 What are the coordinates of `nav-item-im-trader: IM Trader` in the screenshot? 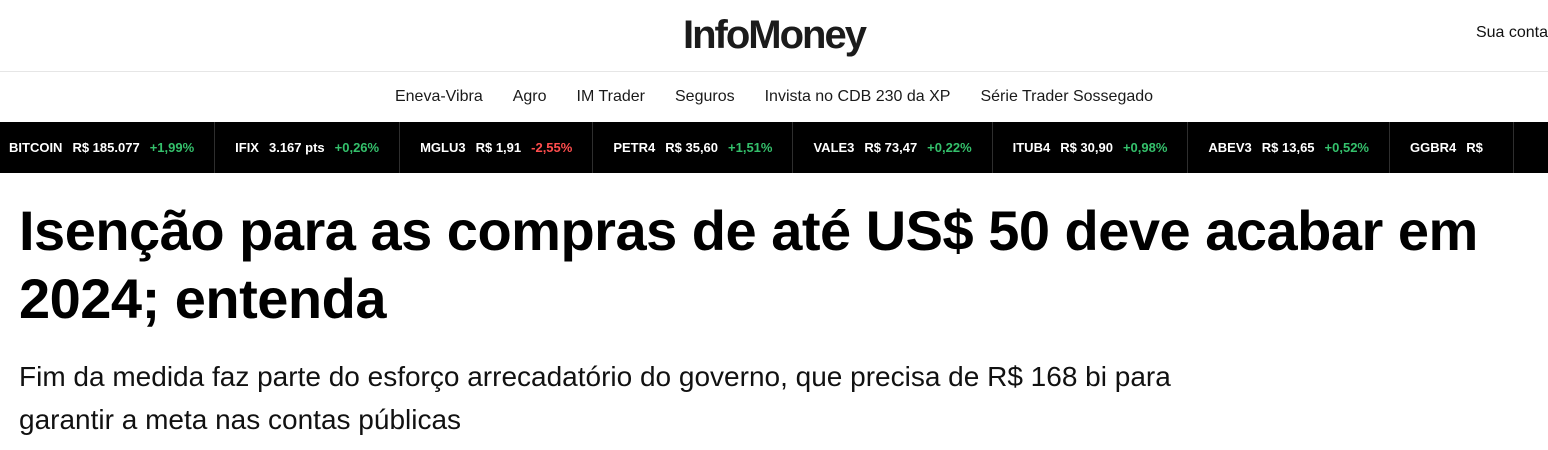 It's located at (611, 97).